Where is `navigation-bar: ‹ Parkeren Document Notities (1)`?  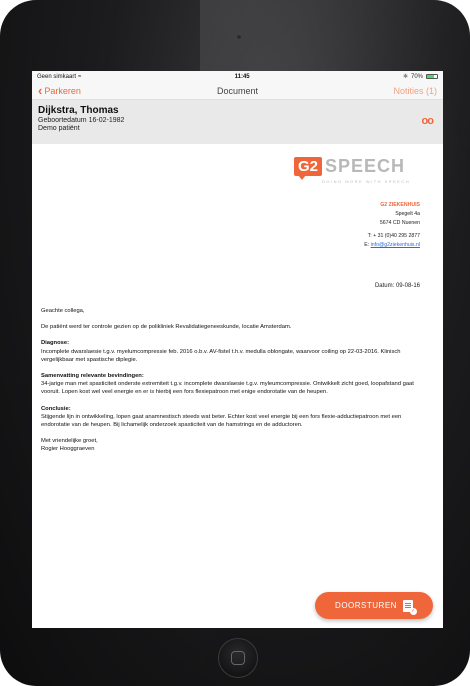
navigation-bar: ‹ Parkeren Document Notities (1) is located at coordinates (237, 91).